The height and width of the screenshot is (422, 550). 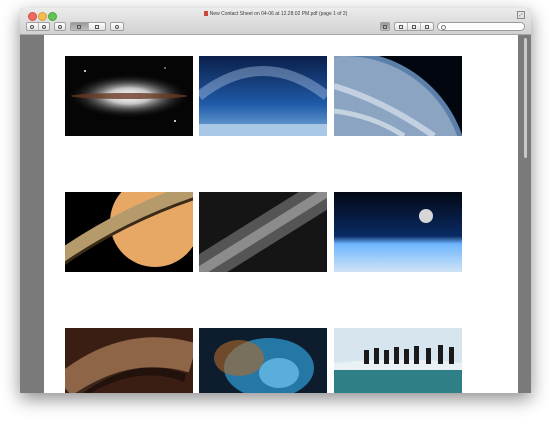 I want to click on thumbnail-earth-clouds-from-orbit, so click(x=398, y=96).